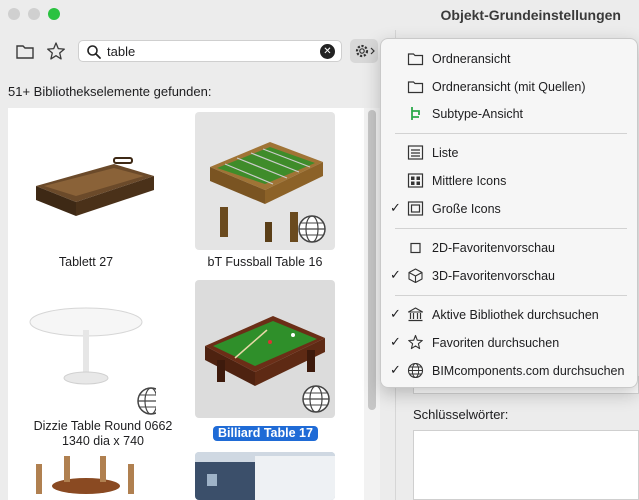 The image size is (639, 500). I want to click on keywords-field, so click(526, 465).